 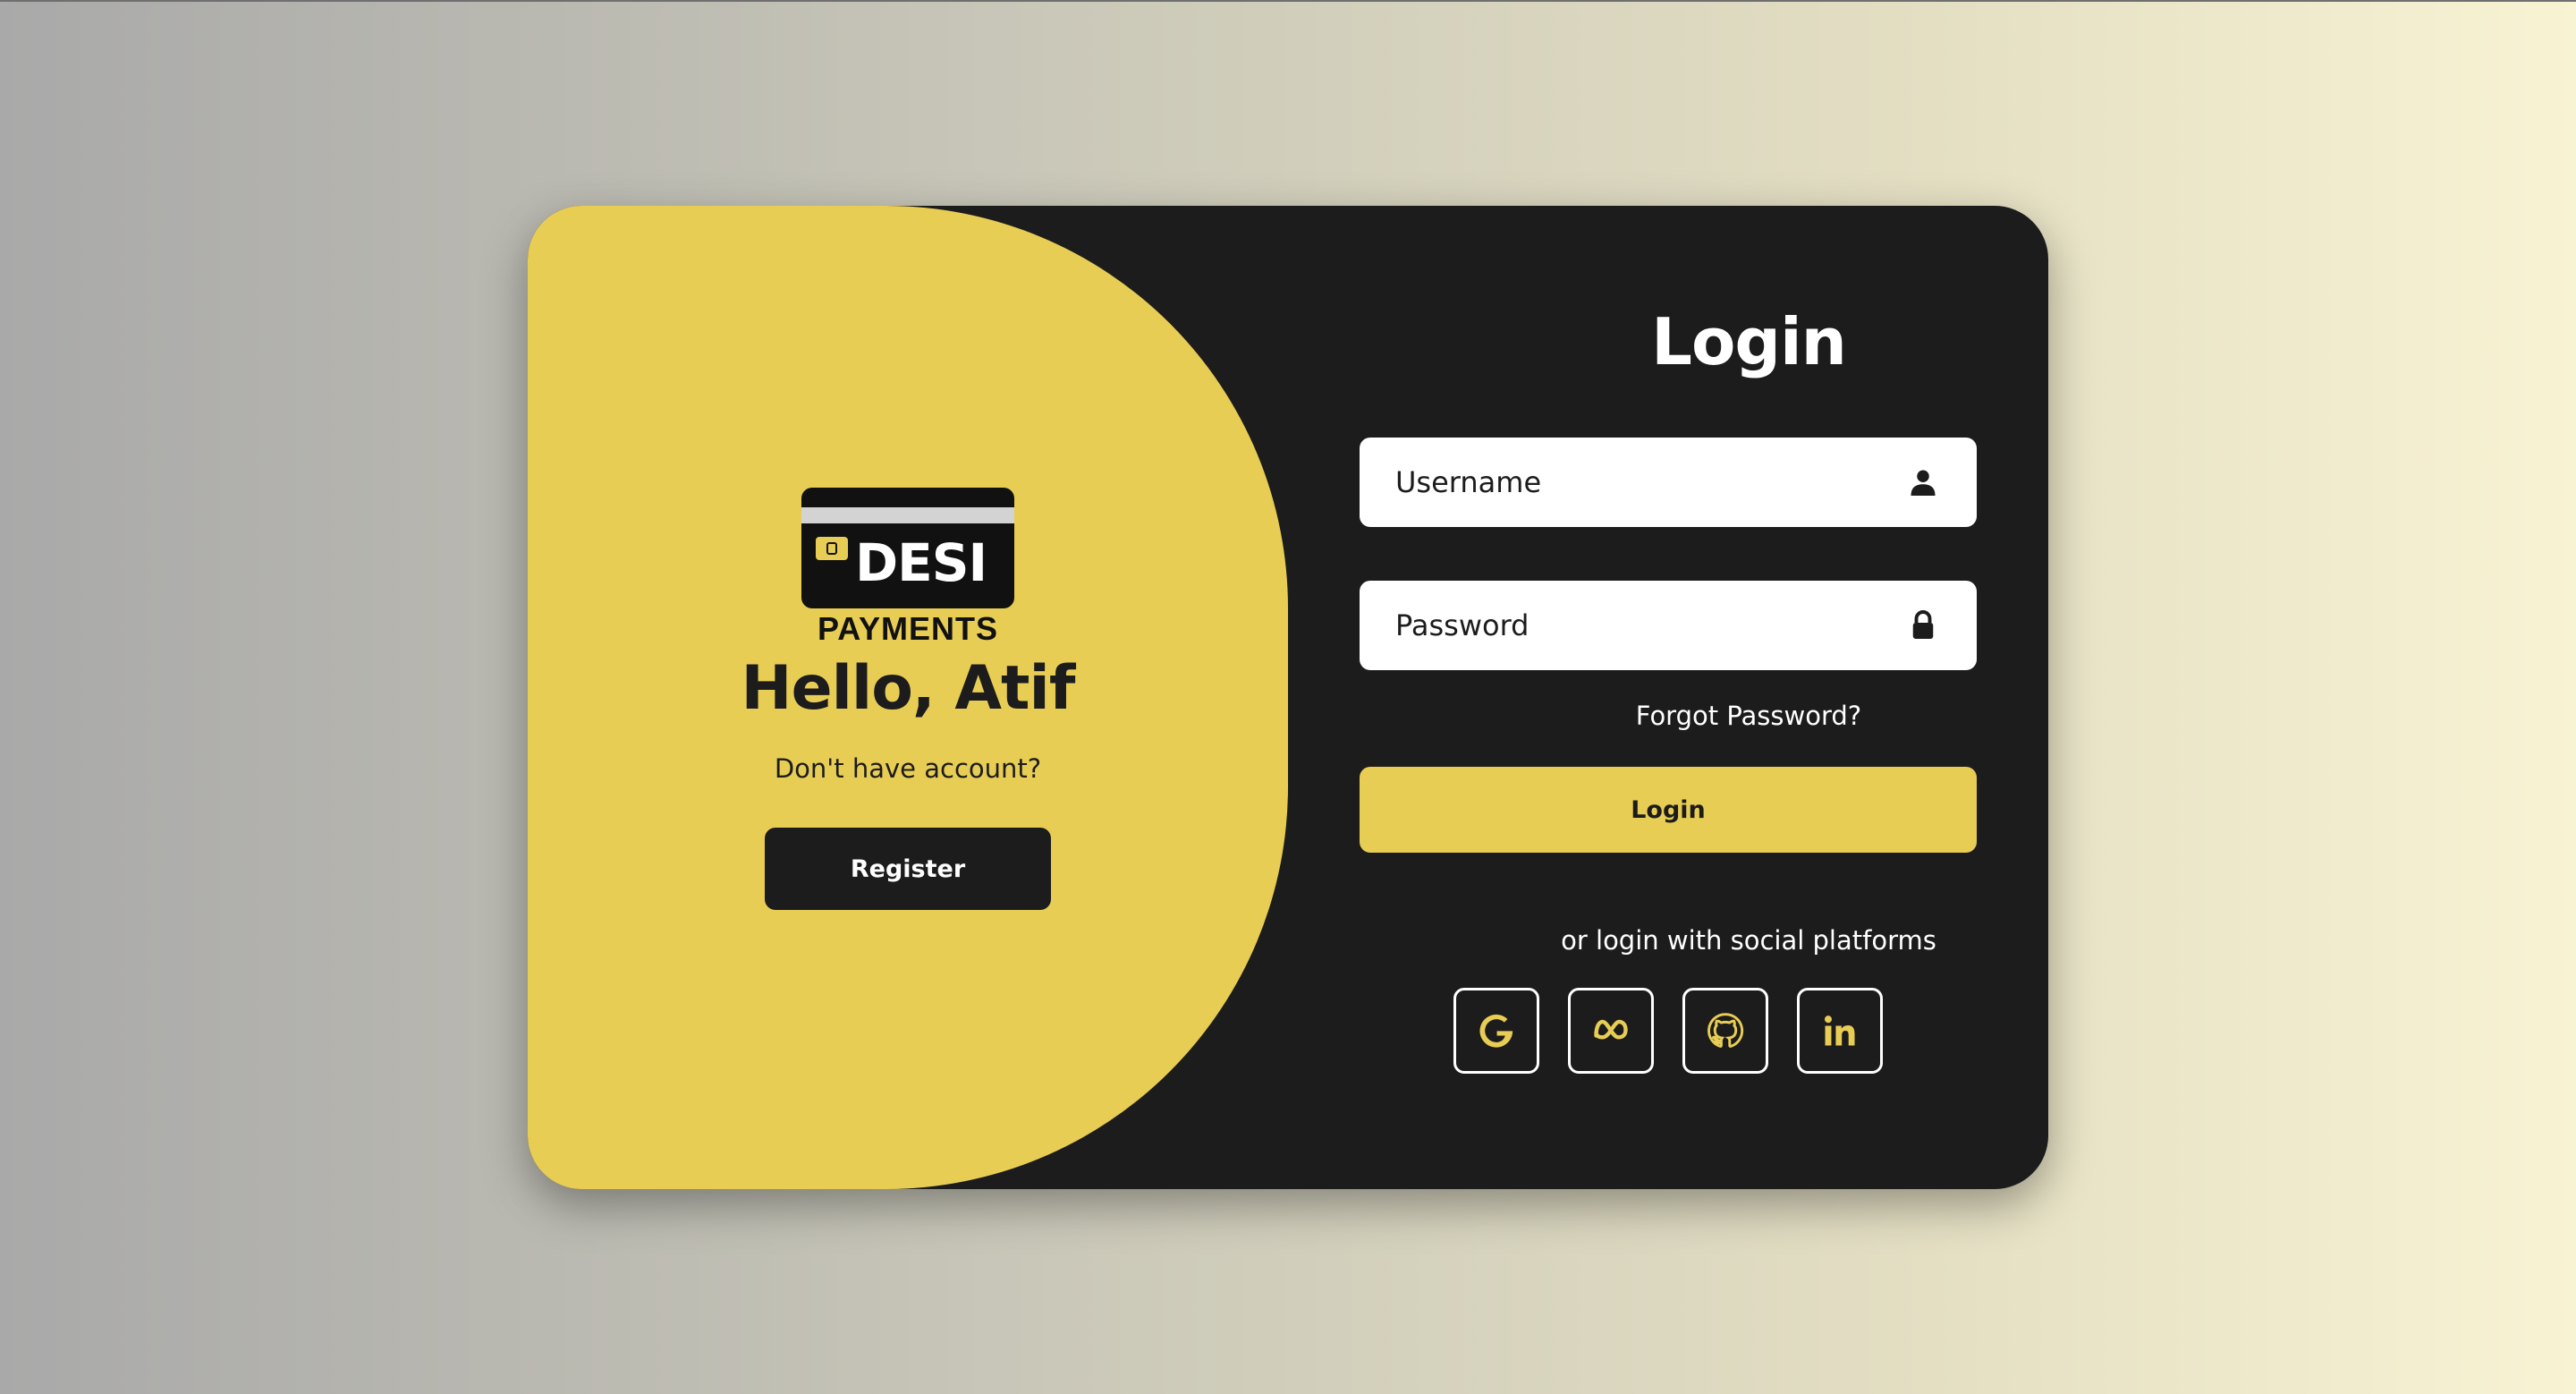 What do you see at coordinates (1462, 625) in the screenshot?
I see `password-placeholder: Password` at bounding box center [1462, 625].